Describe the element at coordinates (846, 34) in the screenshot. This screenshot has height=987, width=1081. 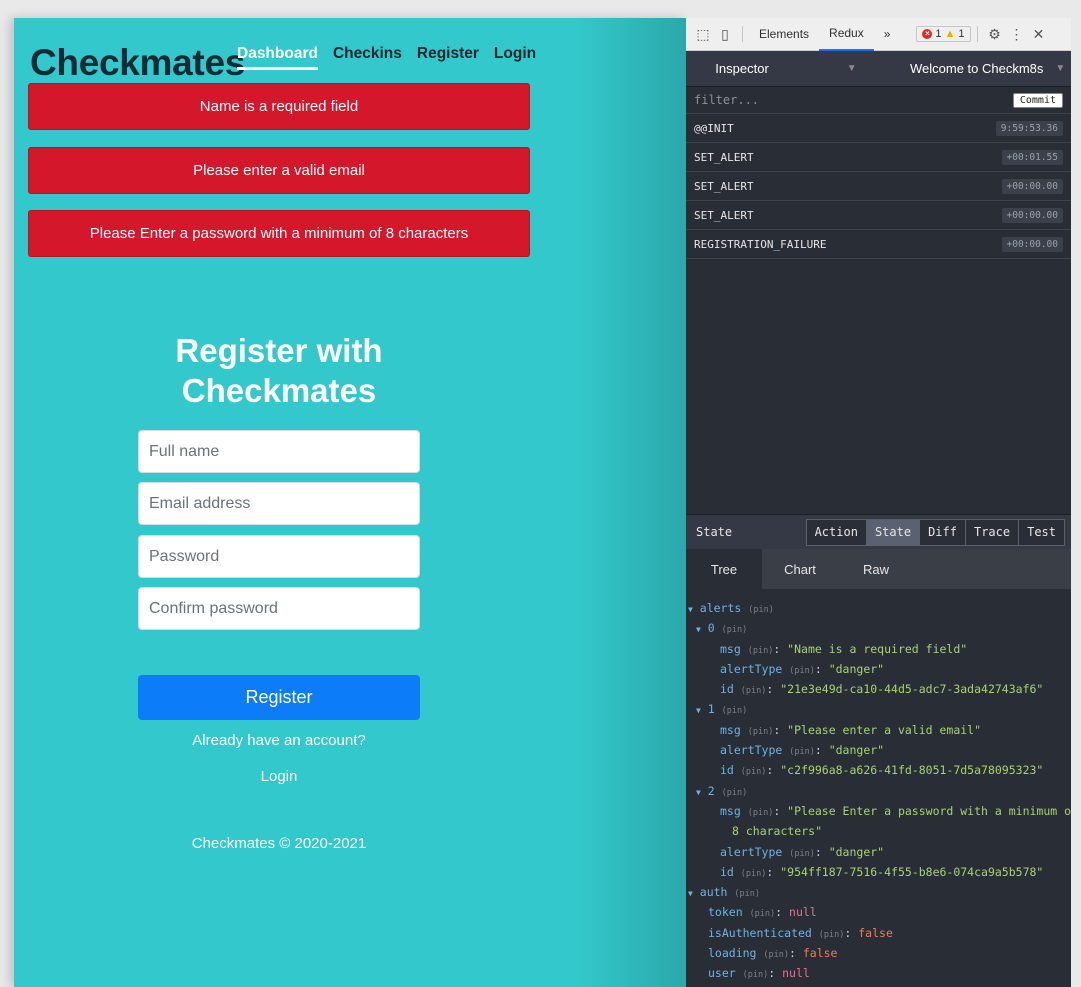
I see `tab-redux: Redux` at that location.